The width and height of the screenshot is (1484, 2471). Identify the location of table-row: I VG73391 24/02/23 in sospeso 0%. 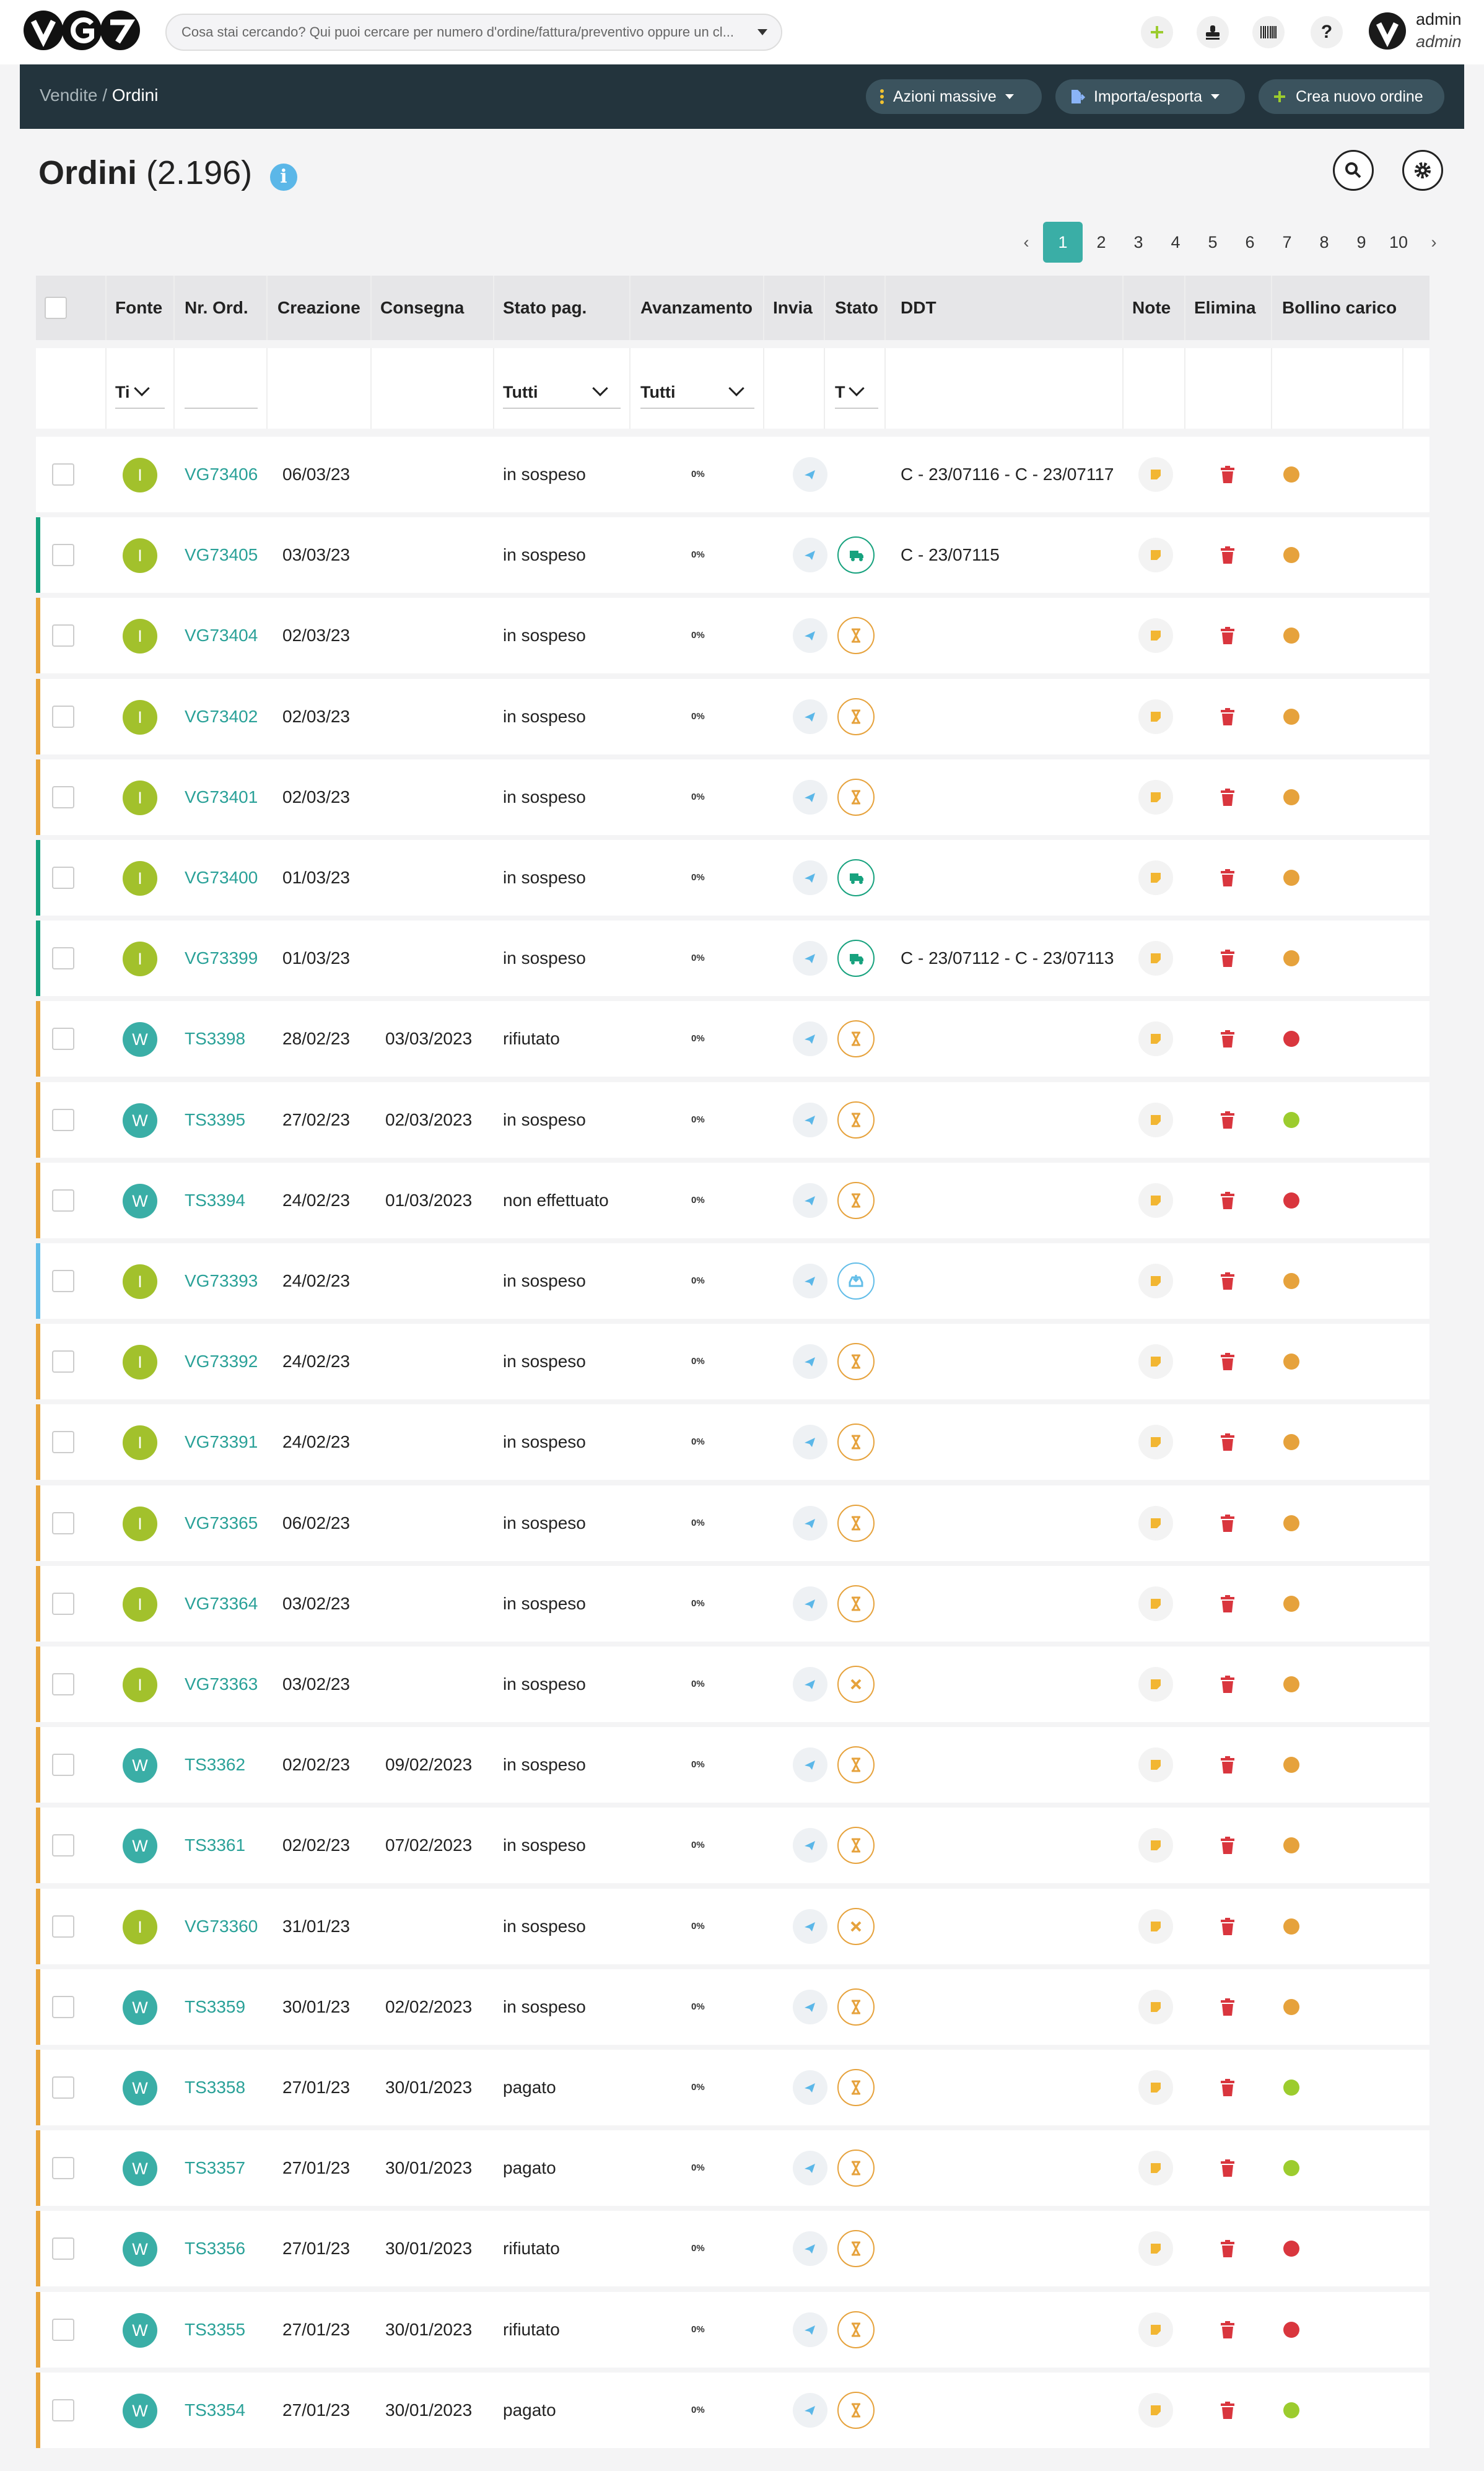
(732, 1442).